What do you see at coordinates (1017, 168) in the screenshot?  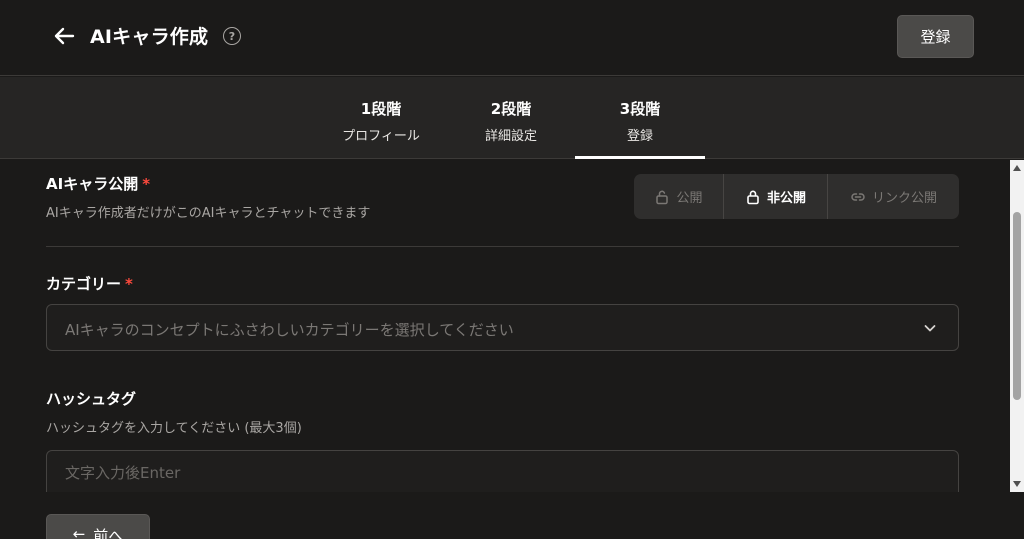 I see `scroll-up-arrow-icon` at bounding box center [1017, 168].